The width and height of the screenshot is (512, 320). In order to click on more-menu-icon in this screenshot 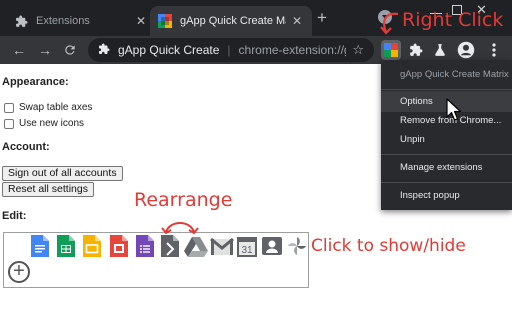, I will do `click(494, 50)`.